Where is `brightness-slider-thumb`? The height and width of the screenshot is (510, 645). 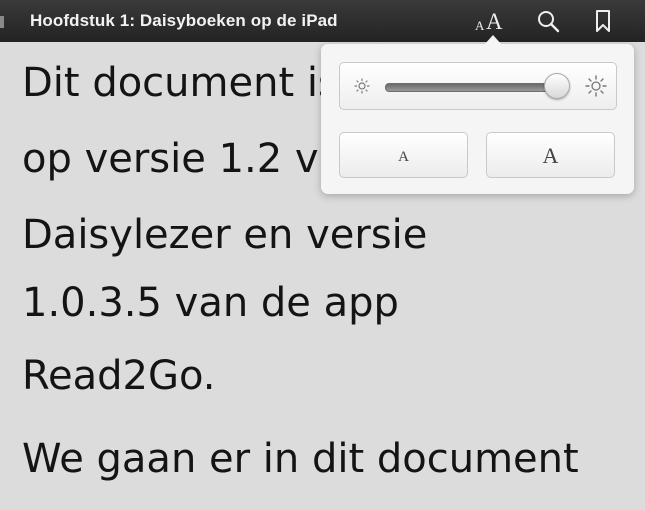 brightness-slider-thumb is located at coordinates (556, 86).